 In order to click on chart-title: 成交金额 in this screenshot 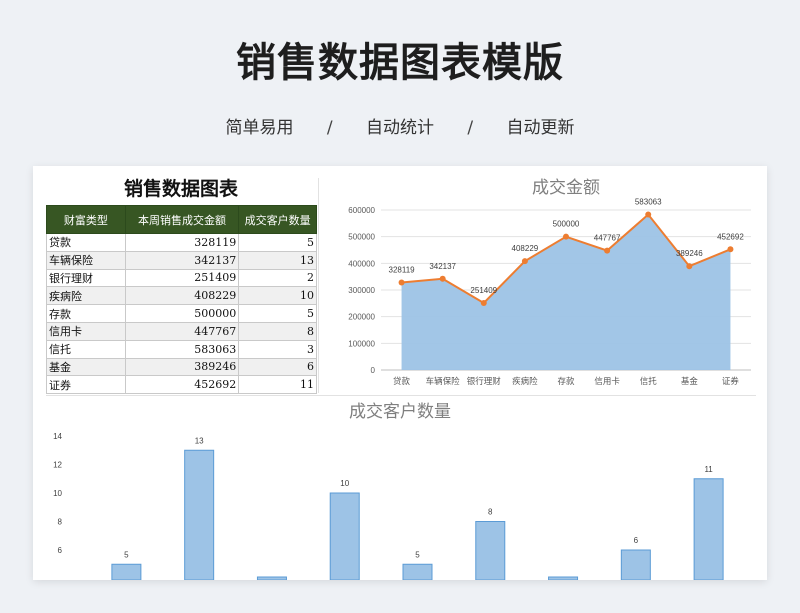, I will do `click(566, 187)`.